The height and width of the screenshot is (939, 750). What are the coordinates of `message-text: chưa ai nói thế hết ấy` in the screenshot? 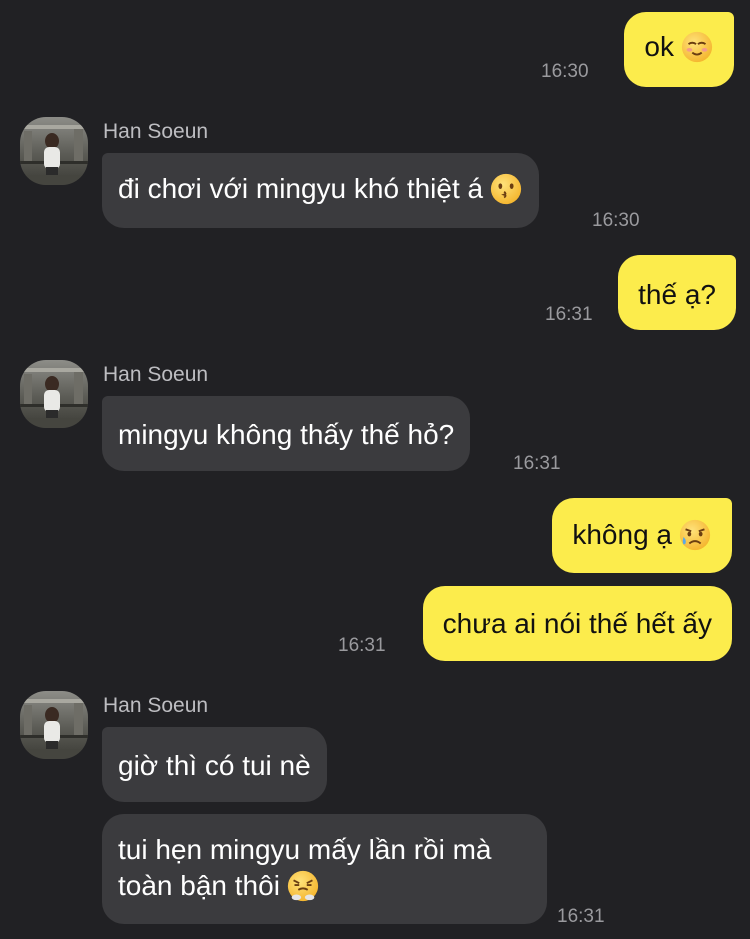 It's located at (577, 623).